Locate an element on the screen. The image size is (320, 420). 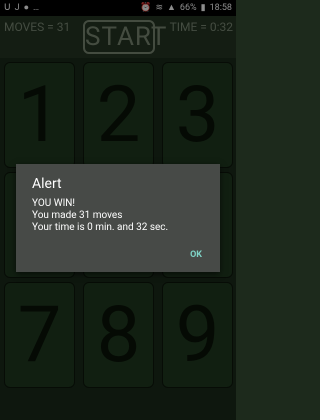
dialog-line-moves: You made 31 moves is located at coordinates (77, 215).